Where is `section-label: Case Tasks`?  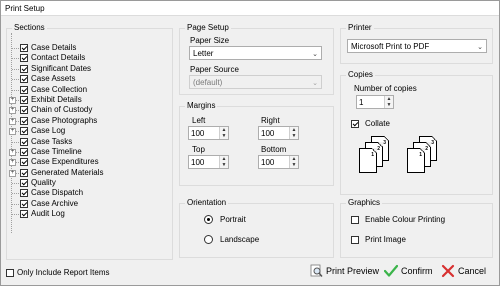 section-label: Case Tasks is located at coordinates (52, 141).